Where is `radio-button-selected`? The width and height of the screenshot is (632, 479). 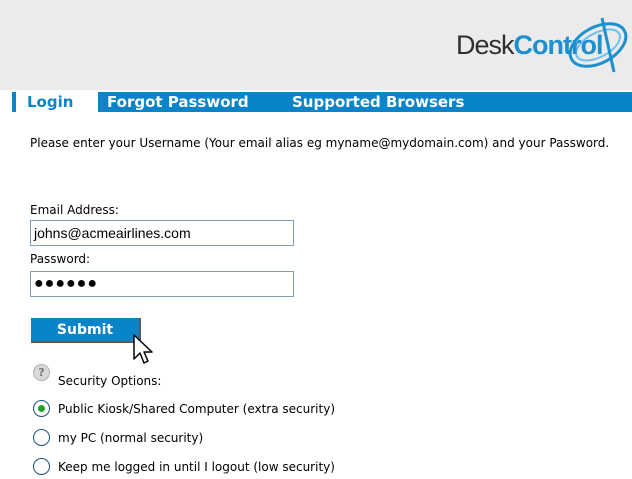 radio-button-selected is located at coordinates (41, 408).